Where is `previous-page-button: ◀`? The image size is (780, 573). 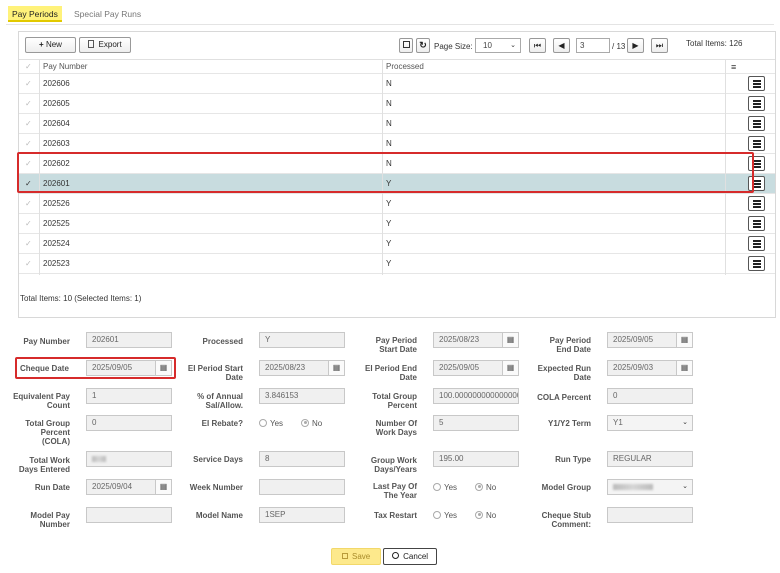
previous-page-button: ◀ is located at coordinates (561, 45).